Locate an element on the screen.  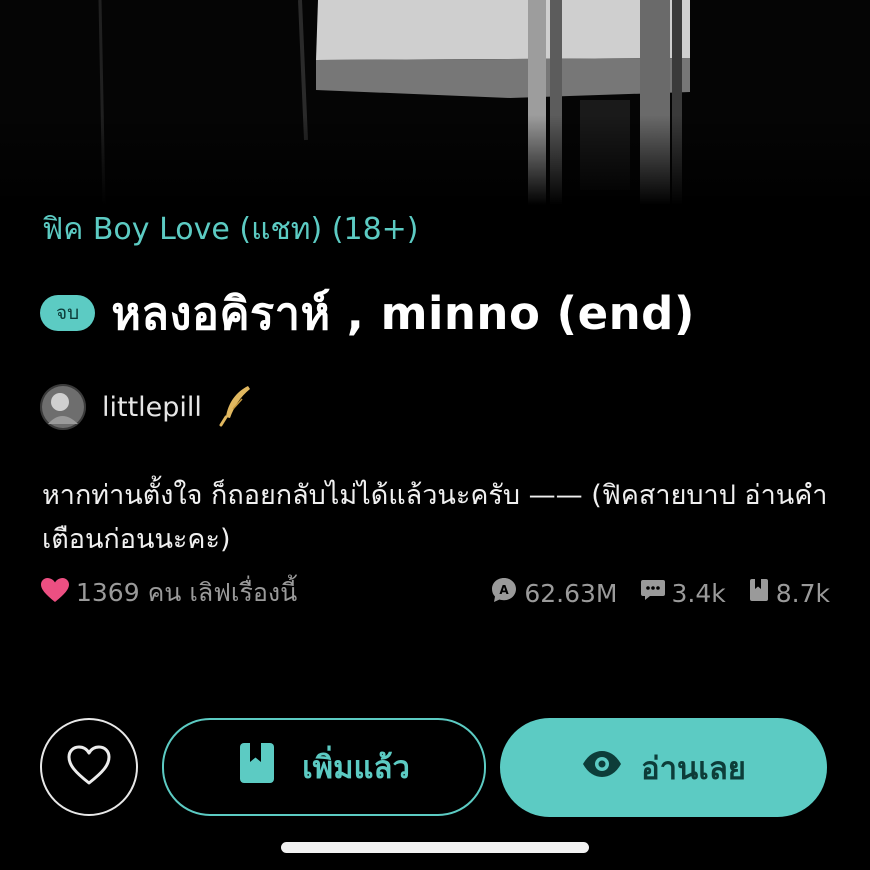
story-title-row: จบ หลงอคิราห์ , minno (end) is located at coordinates (367, 313).